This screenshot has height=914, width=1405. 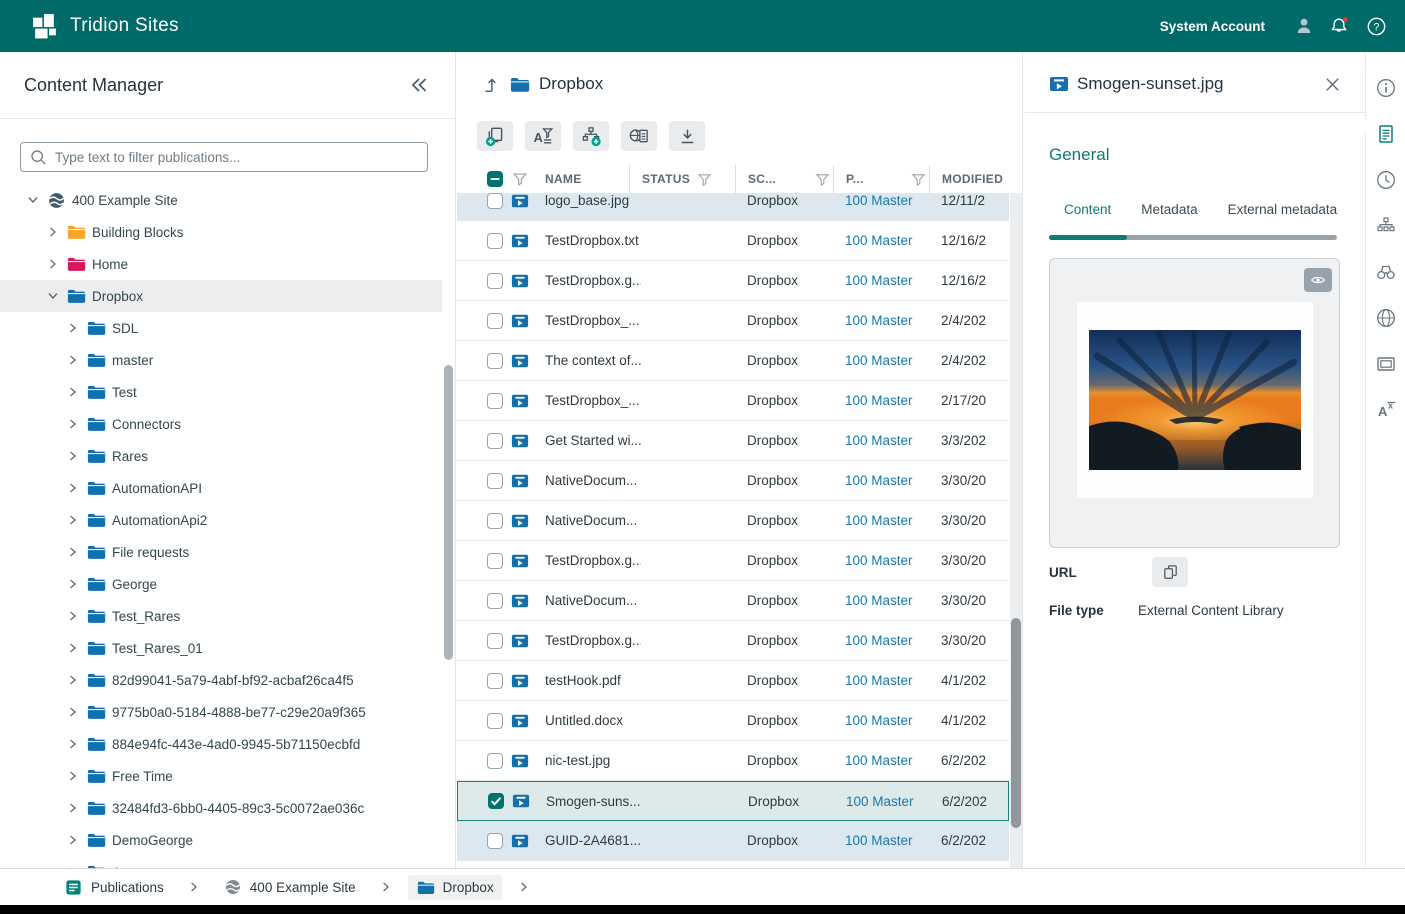 What do you see at coordinates (490, 84) in the screenshot?
I see `up-one-level-icon` at bounding box center [490, 84].